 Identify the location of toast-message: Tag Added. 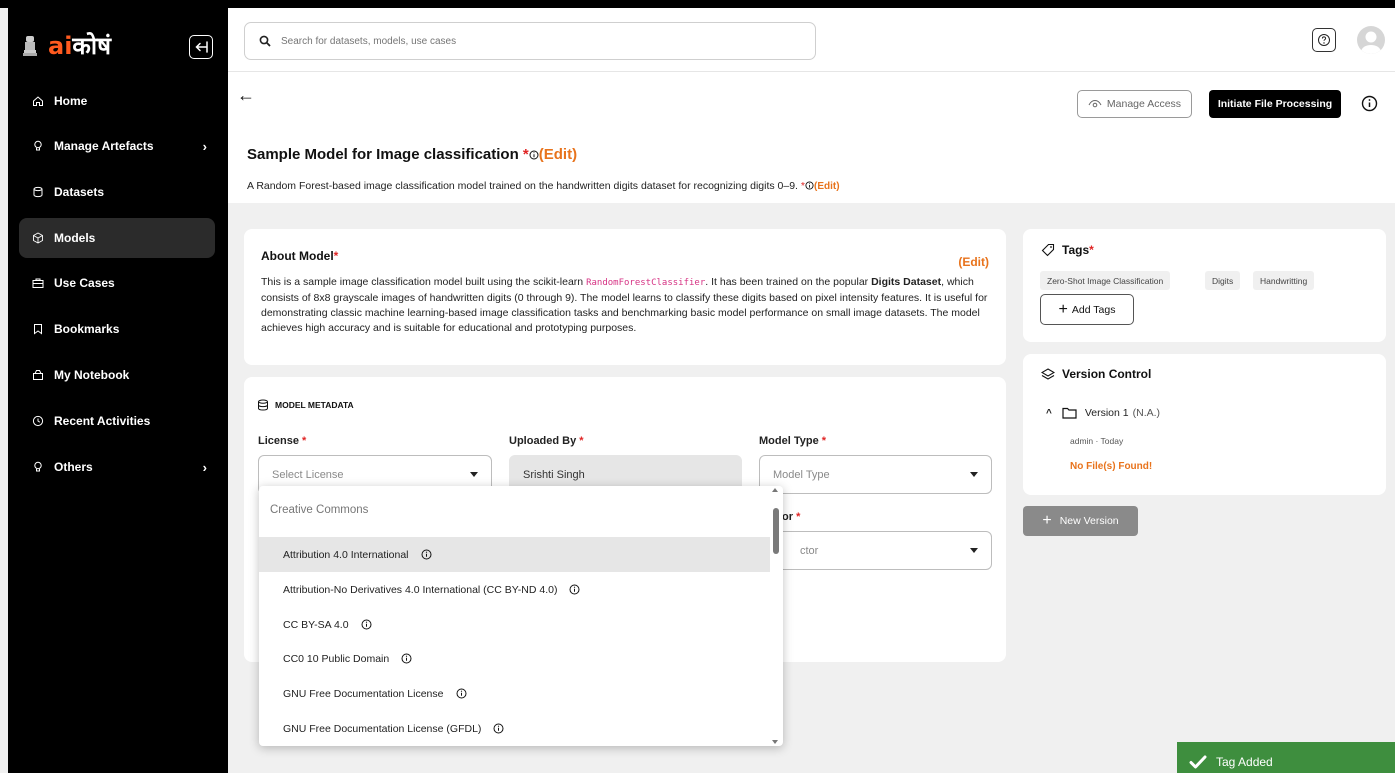
(1244, 761).